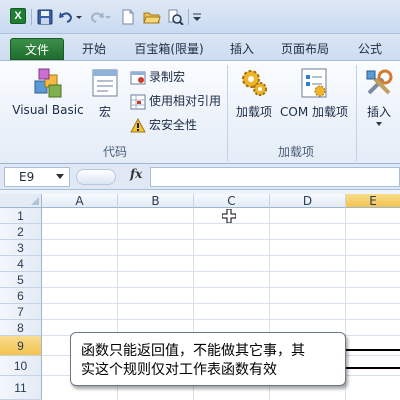 The height and width of the screenshot is (400, 400). Describe the element at coordinates (21, 216) in the screenshot. I see `row-header-1: 1` at that location.